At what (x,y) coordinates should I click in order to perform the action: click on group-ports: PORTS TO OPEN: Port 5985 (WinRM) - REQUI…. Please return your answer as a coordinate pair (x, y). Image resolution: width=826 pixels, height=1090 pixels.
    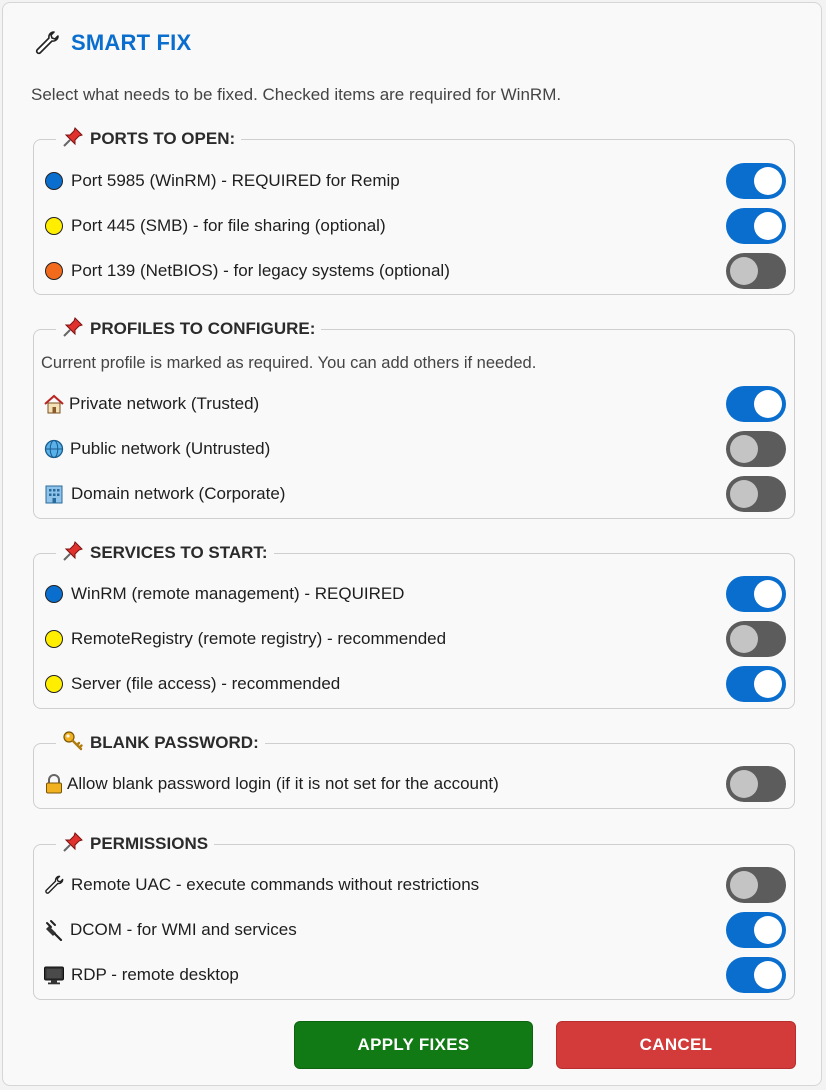
    Looking at the image, I should click on (414, 210).